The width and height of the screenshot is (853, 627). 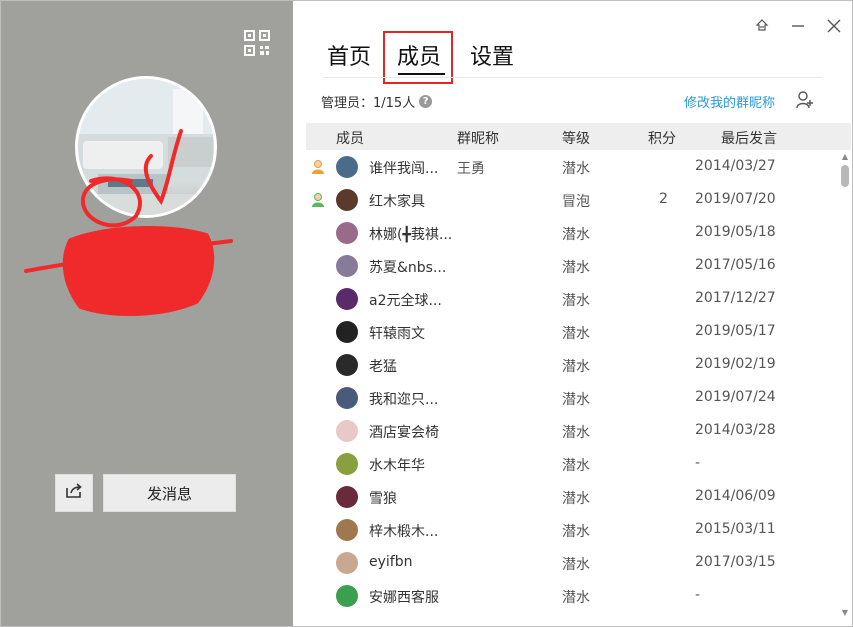 What do you see at coordinates (845, 157) in the screenshot?
I see `scroll-up-icon: ▲` at bounding box center [845, 157].